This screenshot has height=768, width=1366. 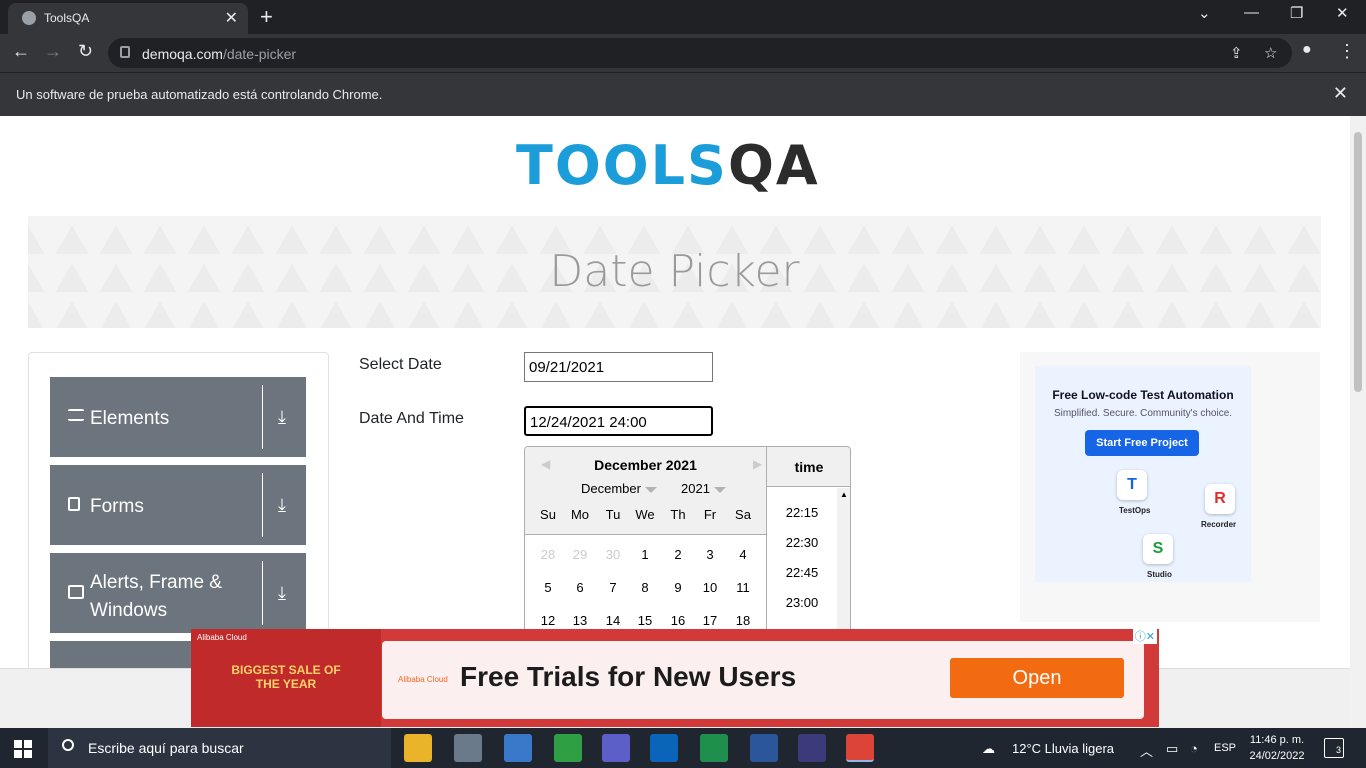 I want to click on reload-icon: ↻, so click(x=85, y=51).